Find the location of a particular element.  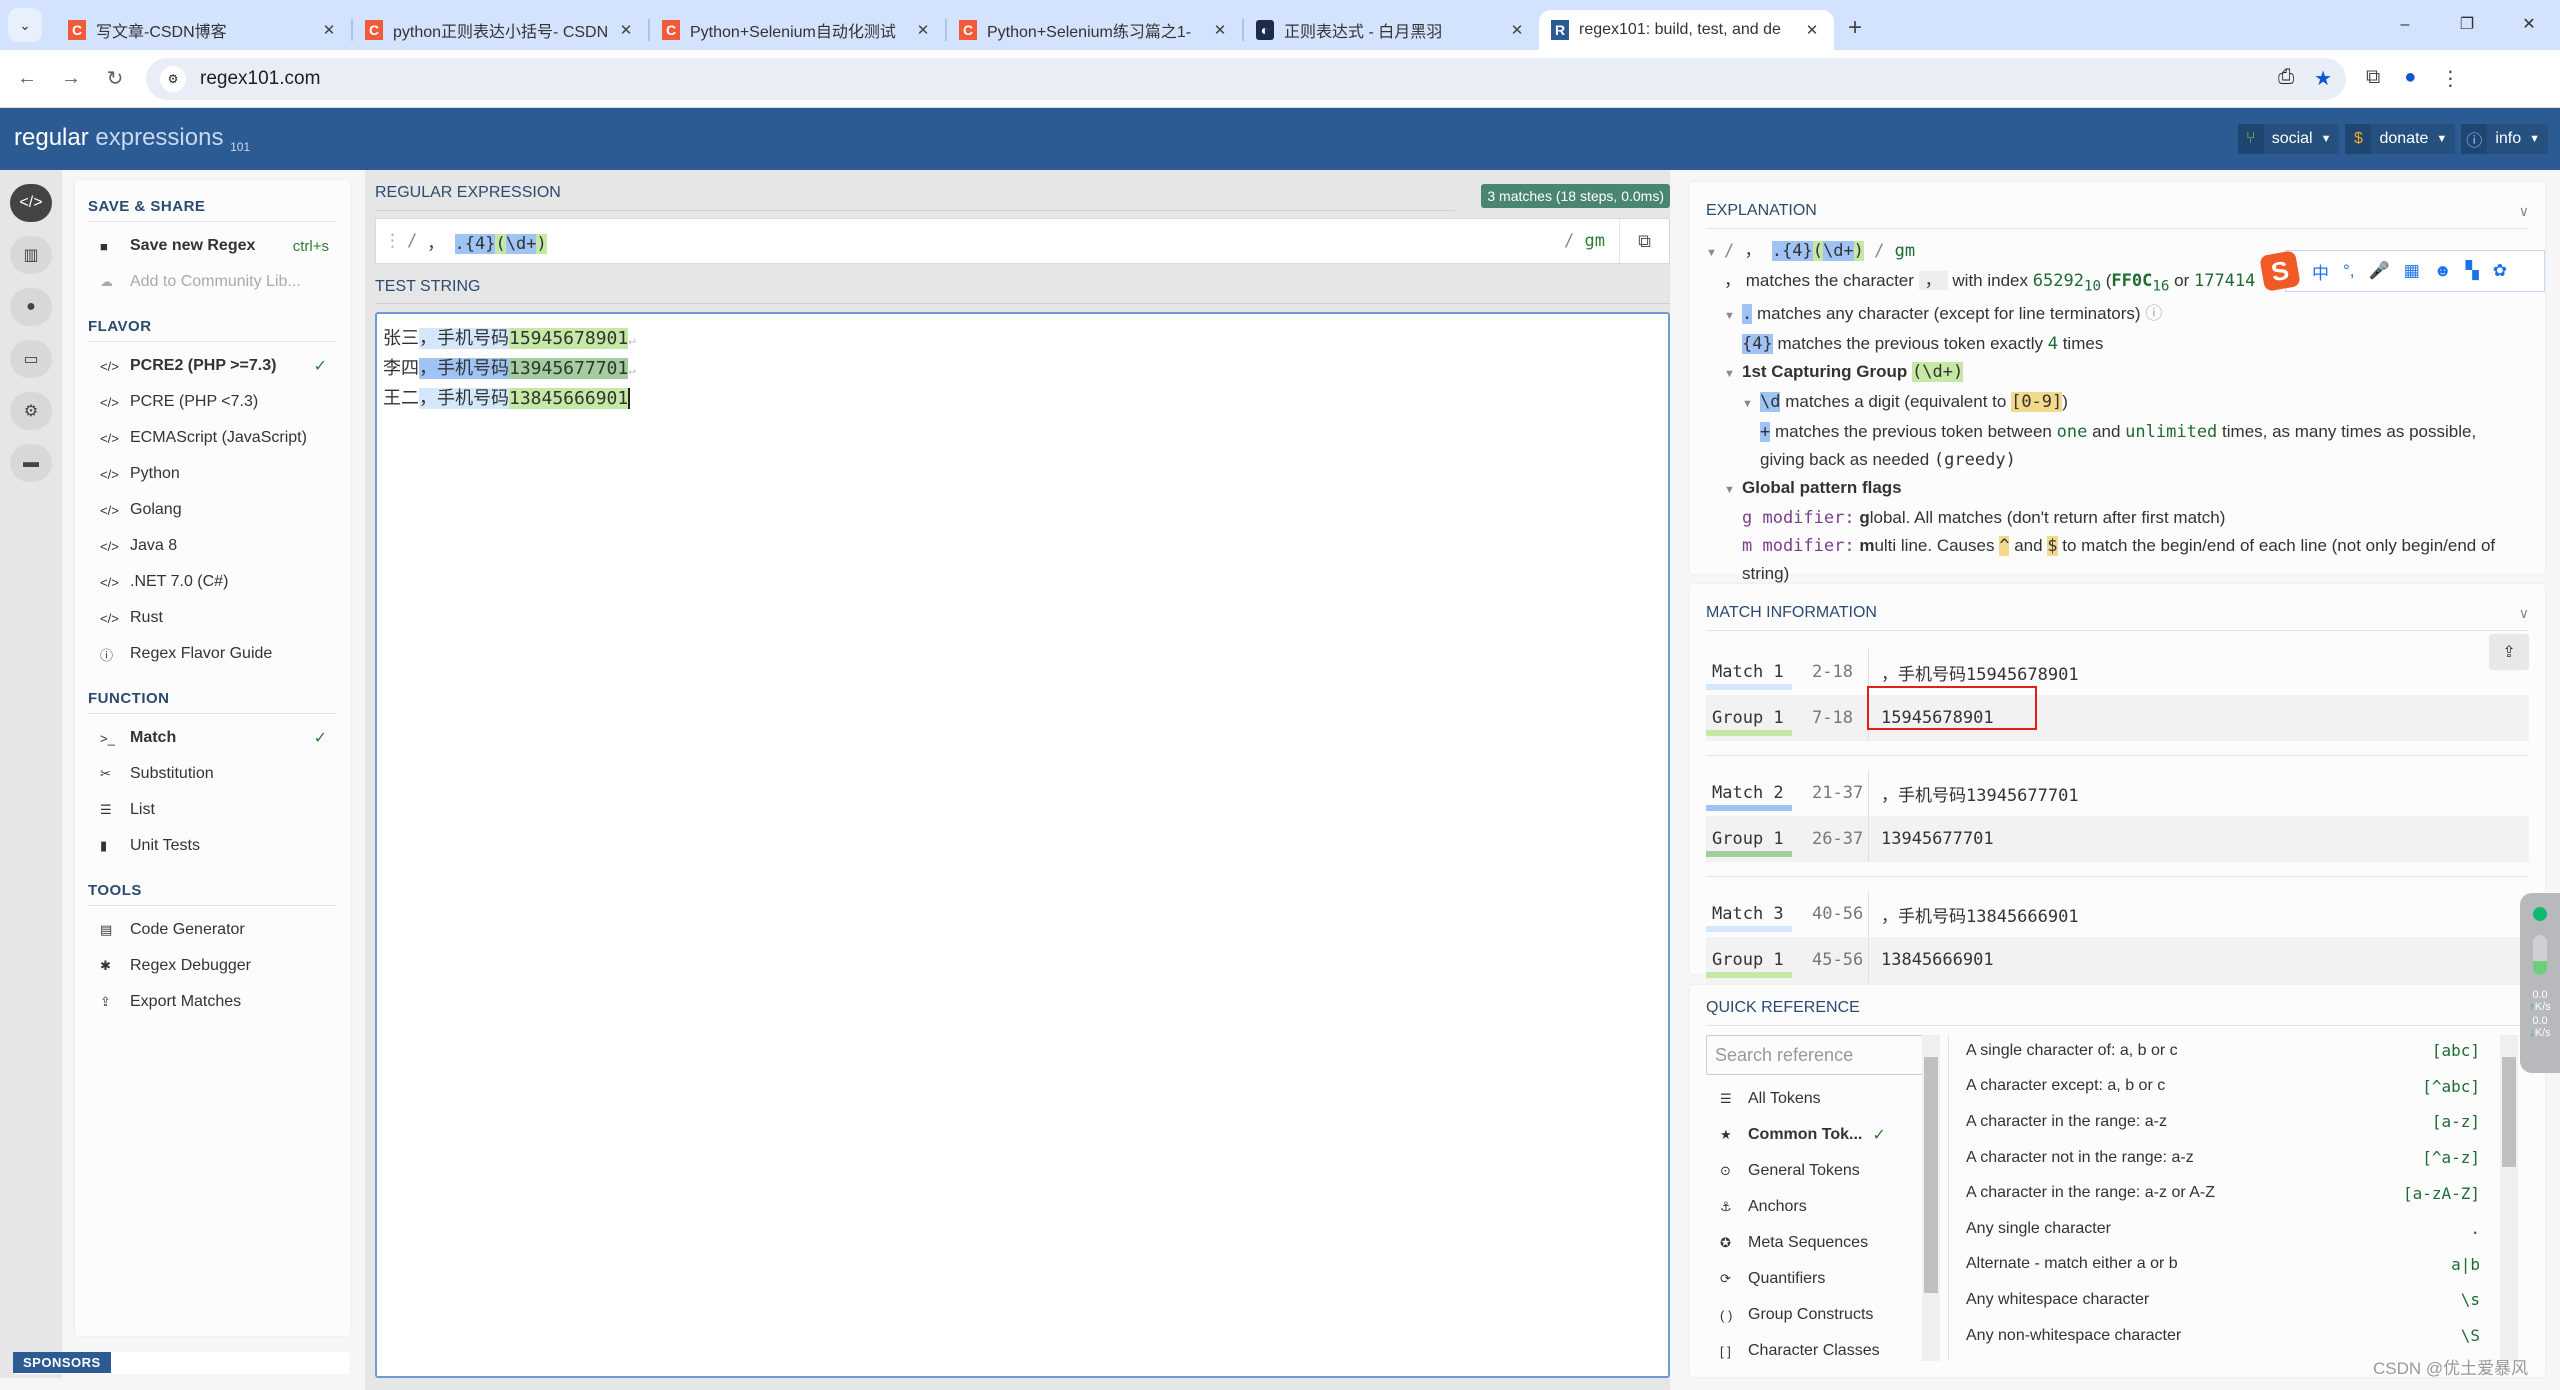

flavor-item: </> Rust is located at coordinates (212, 618).